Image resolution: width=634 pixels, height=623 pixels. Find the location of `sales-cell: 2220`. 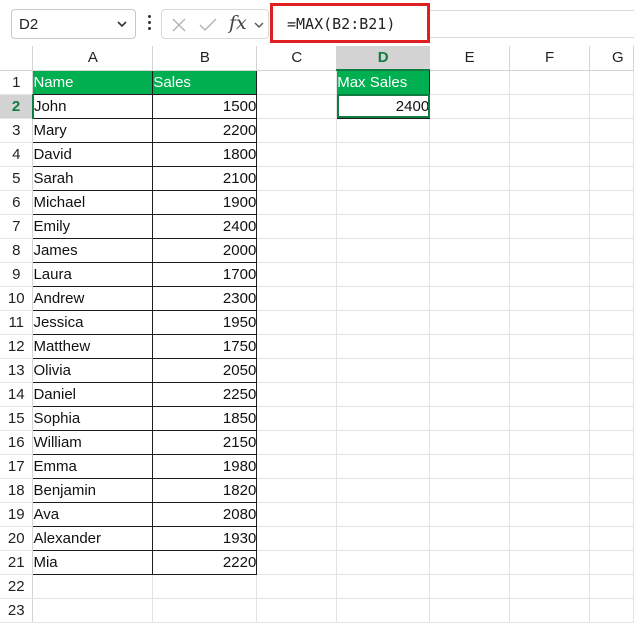

sales-cell: 2220 is located at coordinates (205, 562).